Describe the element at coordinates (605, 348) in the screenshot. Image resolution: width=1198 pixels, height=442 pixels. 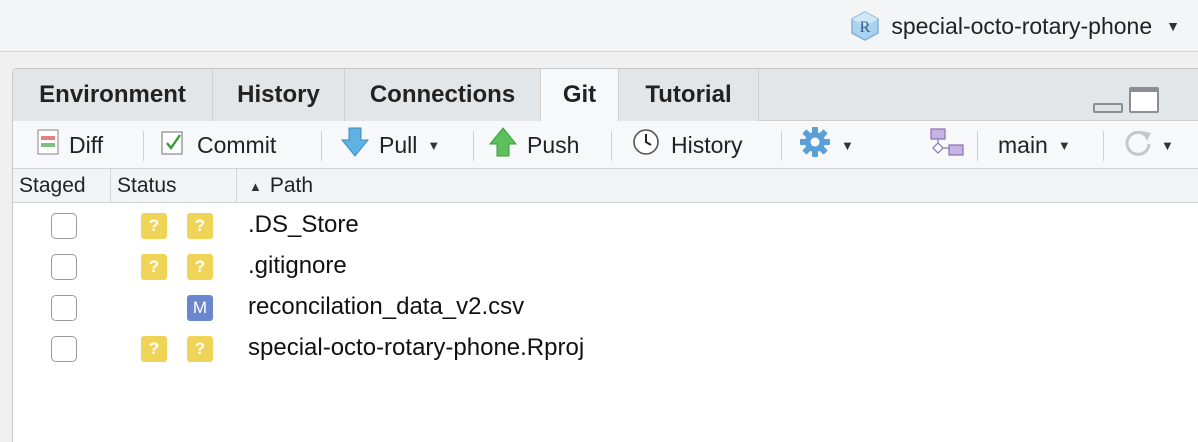
I see `table-row: ? ? special-octo-rotary-phone.Rproj` at that location.